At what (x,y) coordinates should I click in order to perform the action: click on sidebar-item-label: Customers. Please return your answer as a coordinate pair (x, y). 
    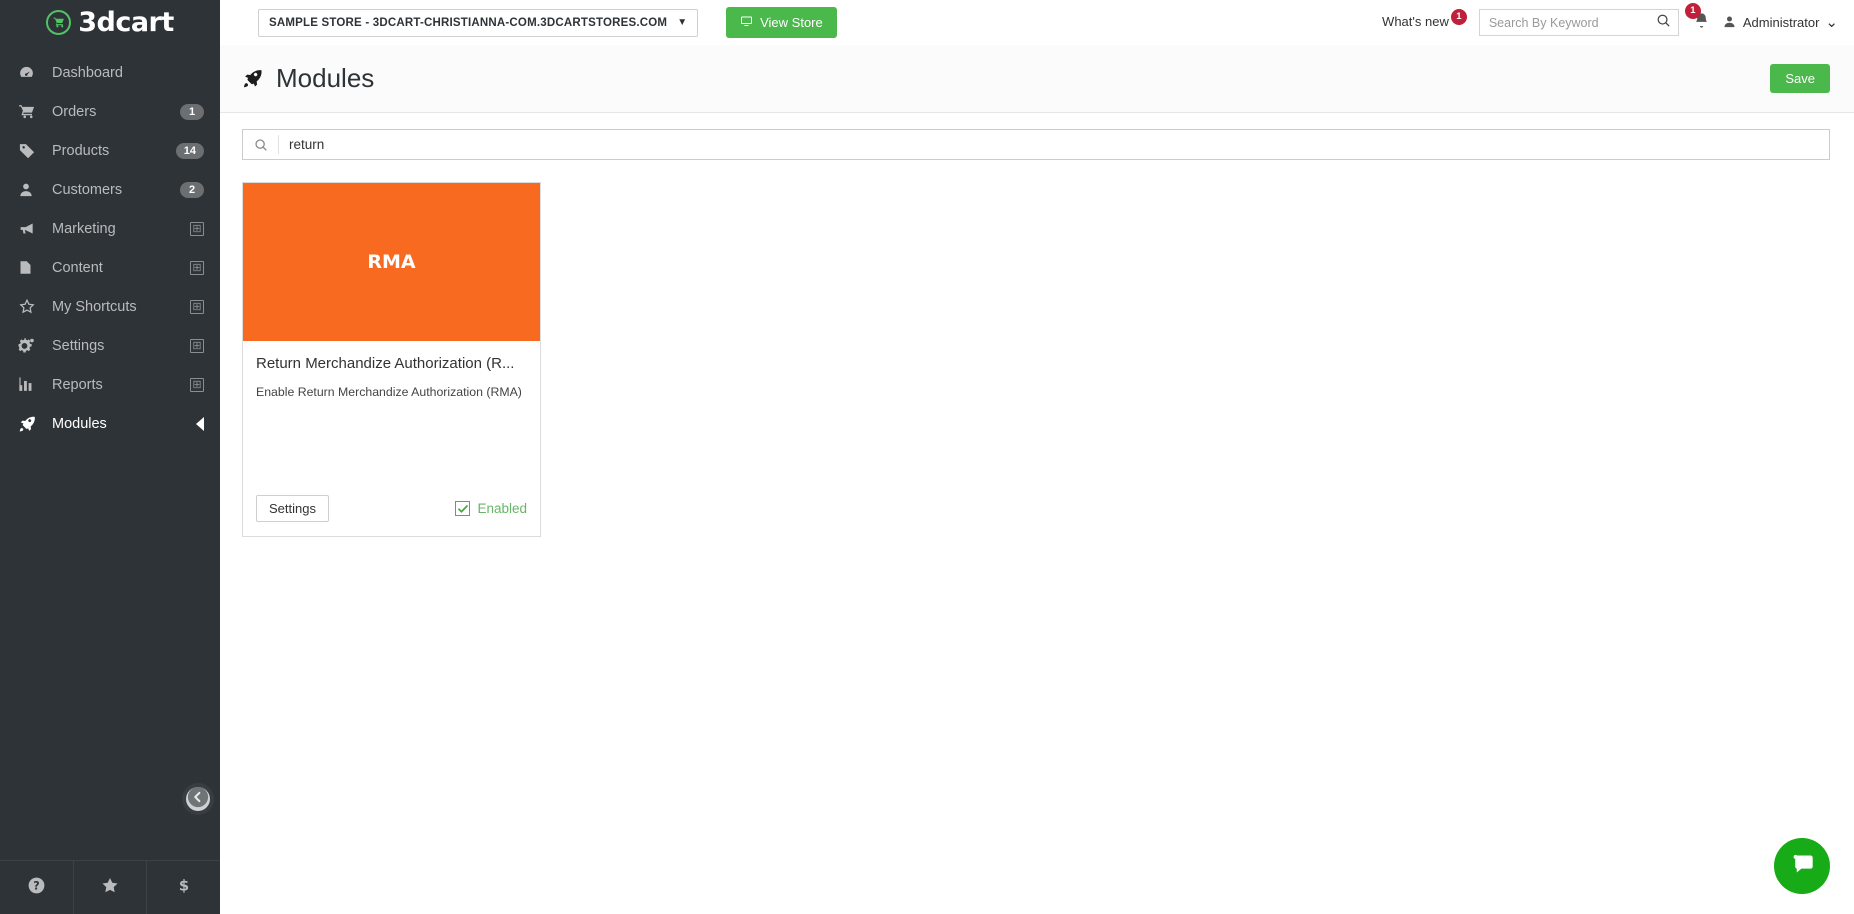
    Looking at the image, I should click on (87, 189).